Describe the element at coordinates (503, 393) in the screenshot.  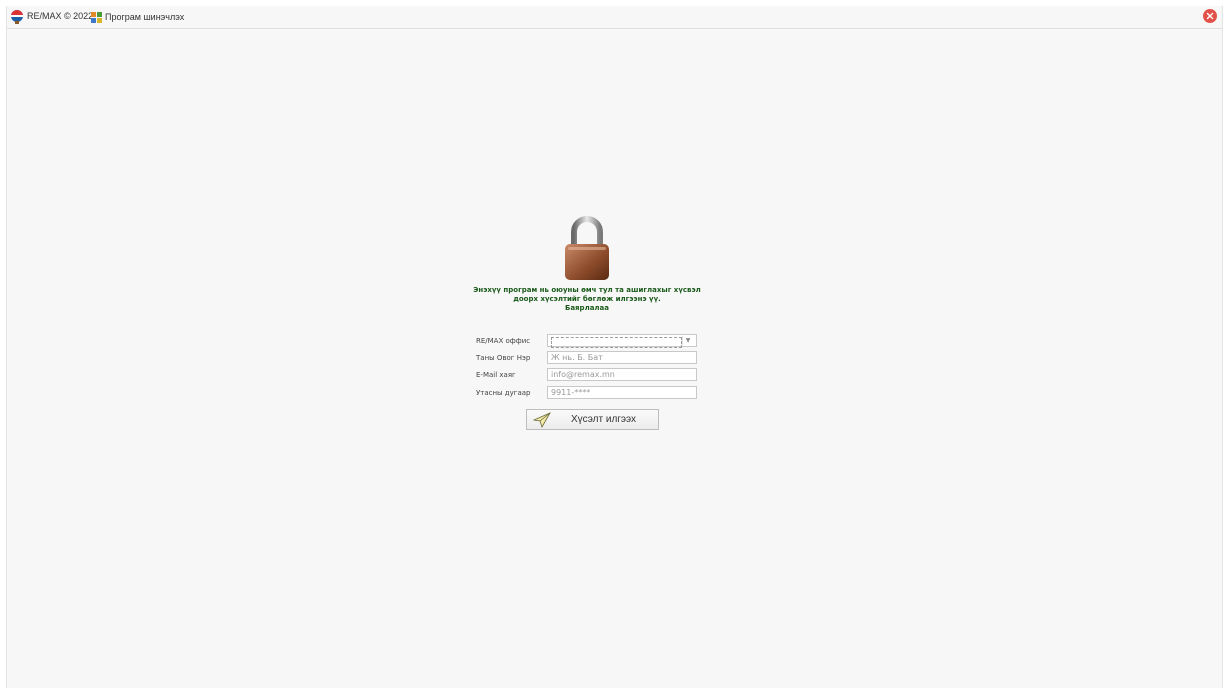
I see `phone-label: Утасны дугаар` at that location.